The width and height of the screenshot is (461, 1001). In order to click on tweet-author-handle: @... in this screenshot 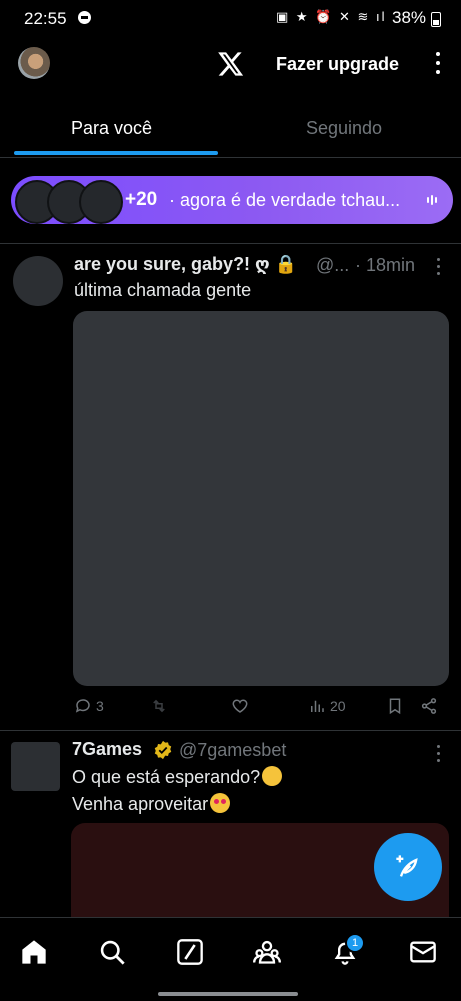, I will do `click(332, 265)`.